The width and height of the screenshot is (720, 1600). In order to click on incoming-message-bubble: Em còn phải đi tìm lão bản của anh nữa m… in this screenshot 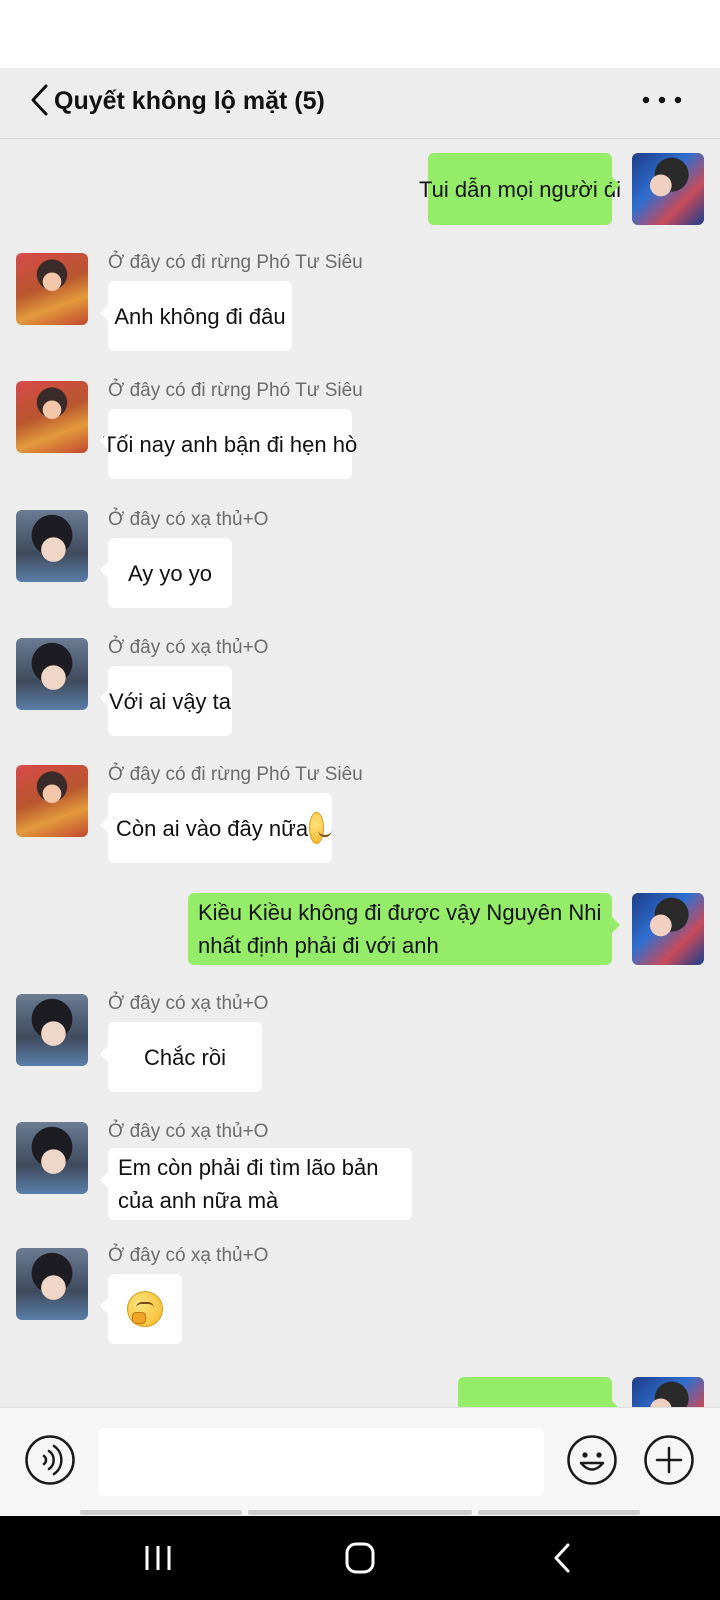, I will do `click(256, 1184)`.